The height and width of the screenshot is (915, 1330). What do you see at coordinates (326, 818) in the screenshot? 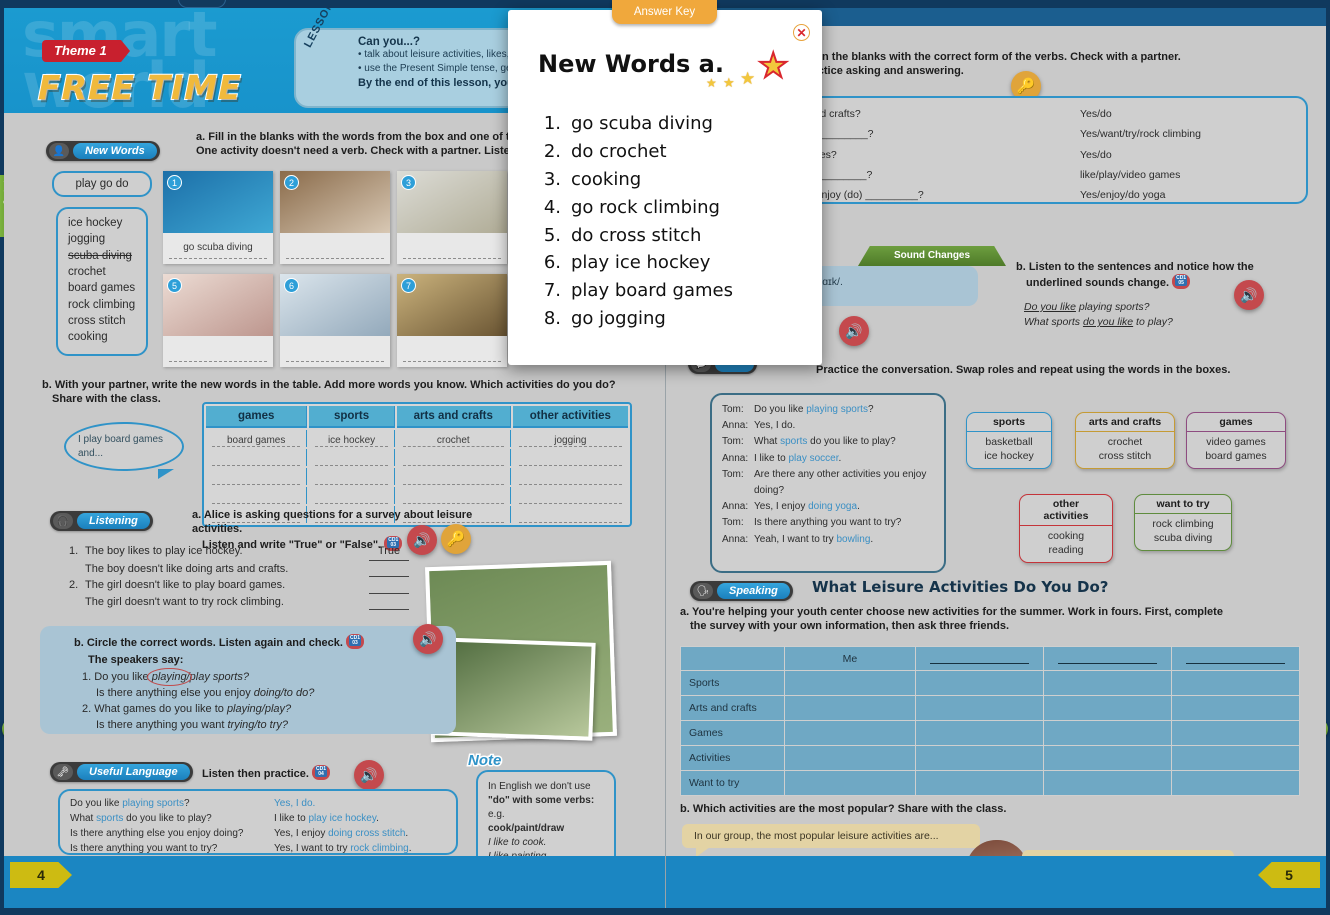
I see `ul-answer: I like to play ice hockey.` at bounding box center [326, 818].